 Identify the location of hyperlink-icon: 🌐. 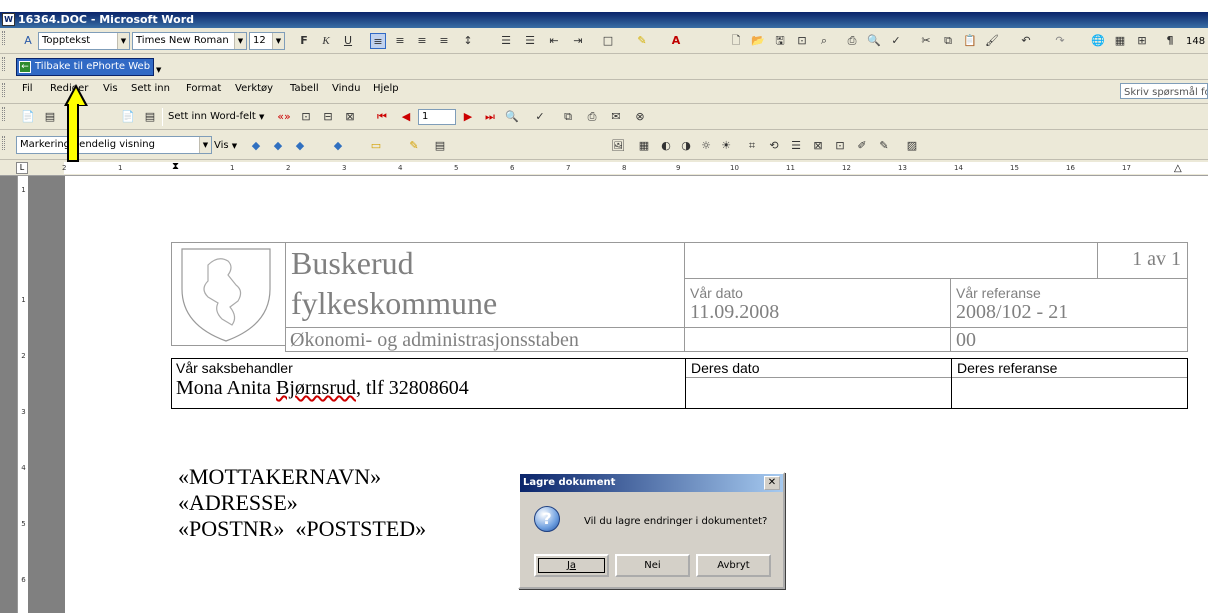
(1098, 41).